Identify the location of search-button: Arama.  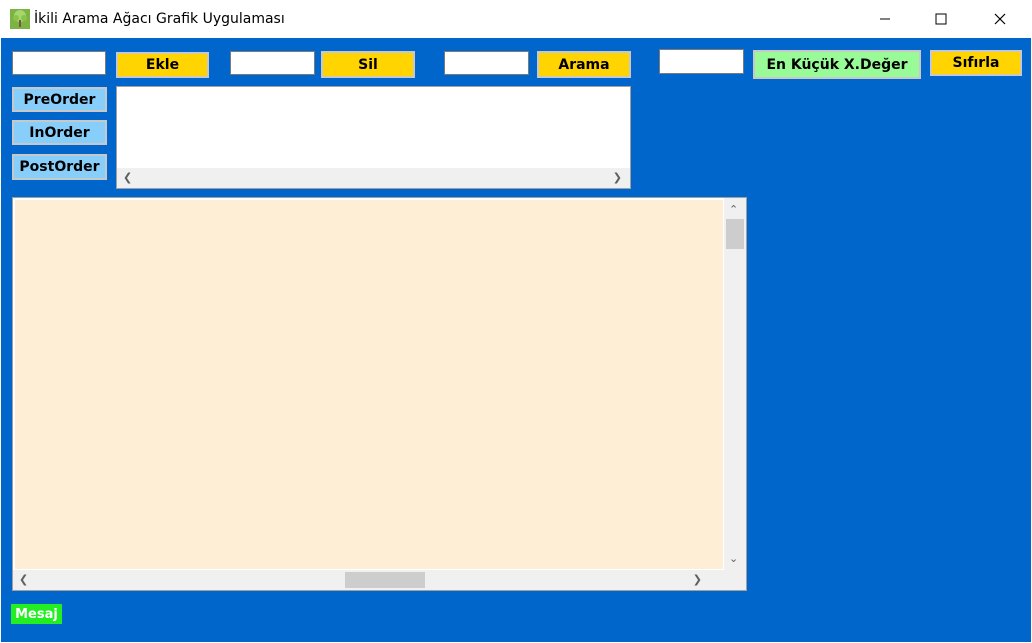
(584, 64).